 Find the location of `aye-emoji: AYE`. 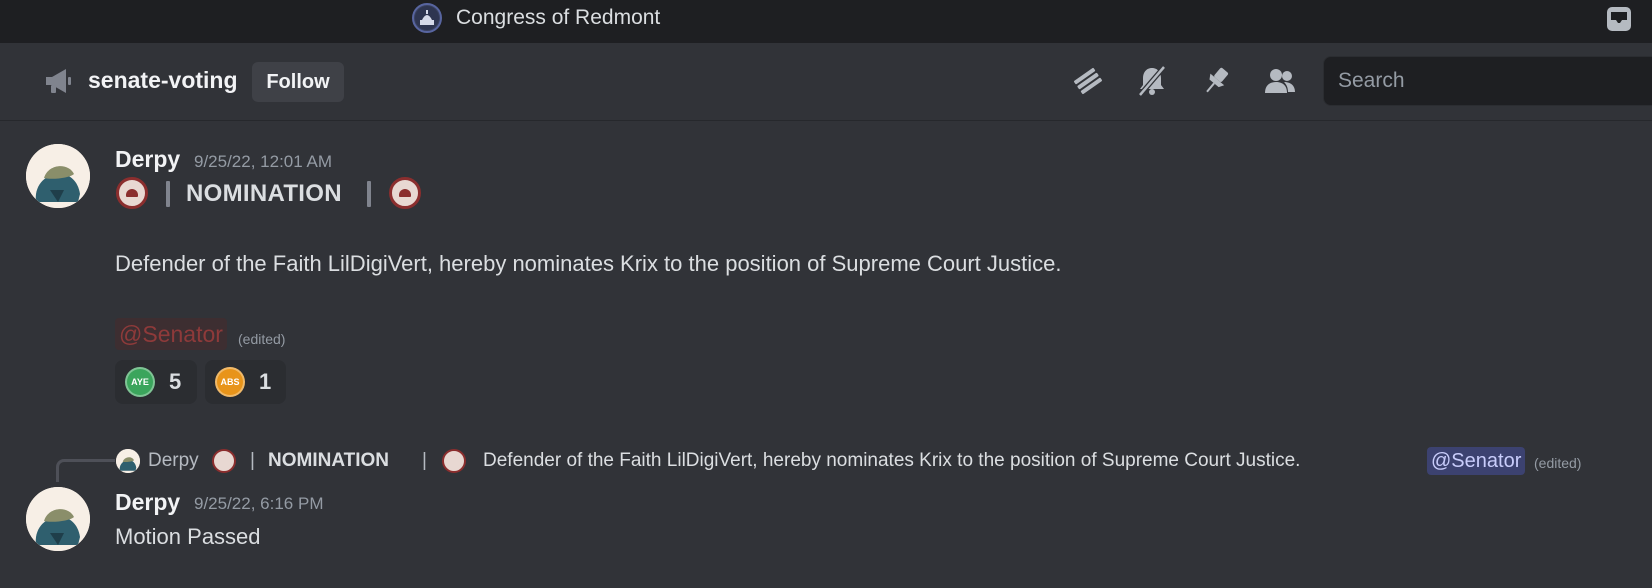

aye-emoji: AYE is located at coordinates (140, 382).